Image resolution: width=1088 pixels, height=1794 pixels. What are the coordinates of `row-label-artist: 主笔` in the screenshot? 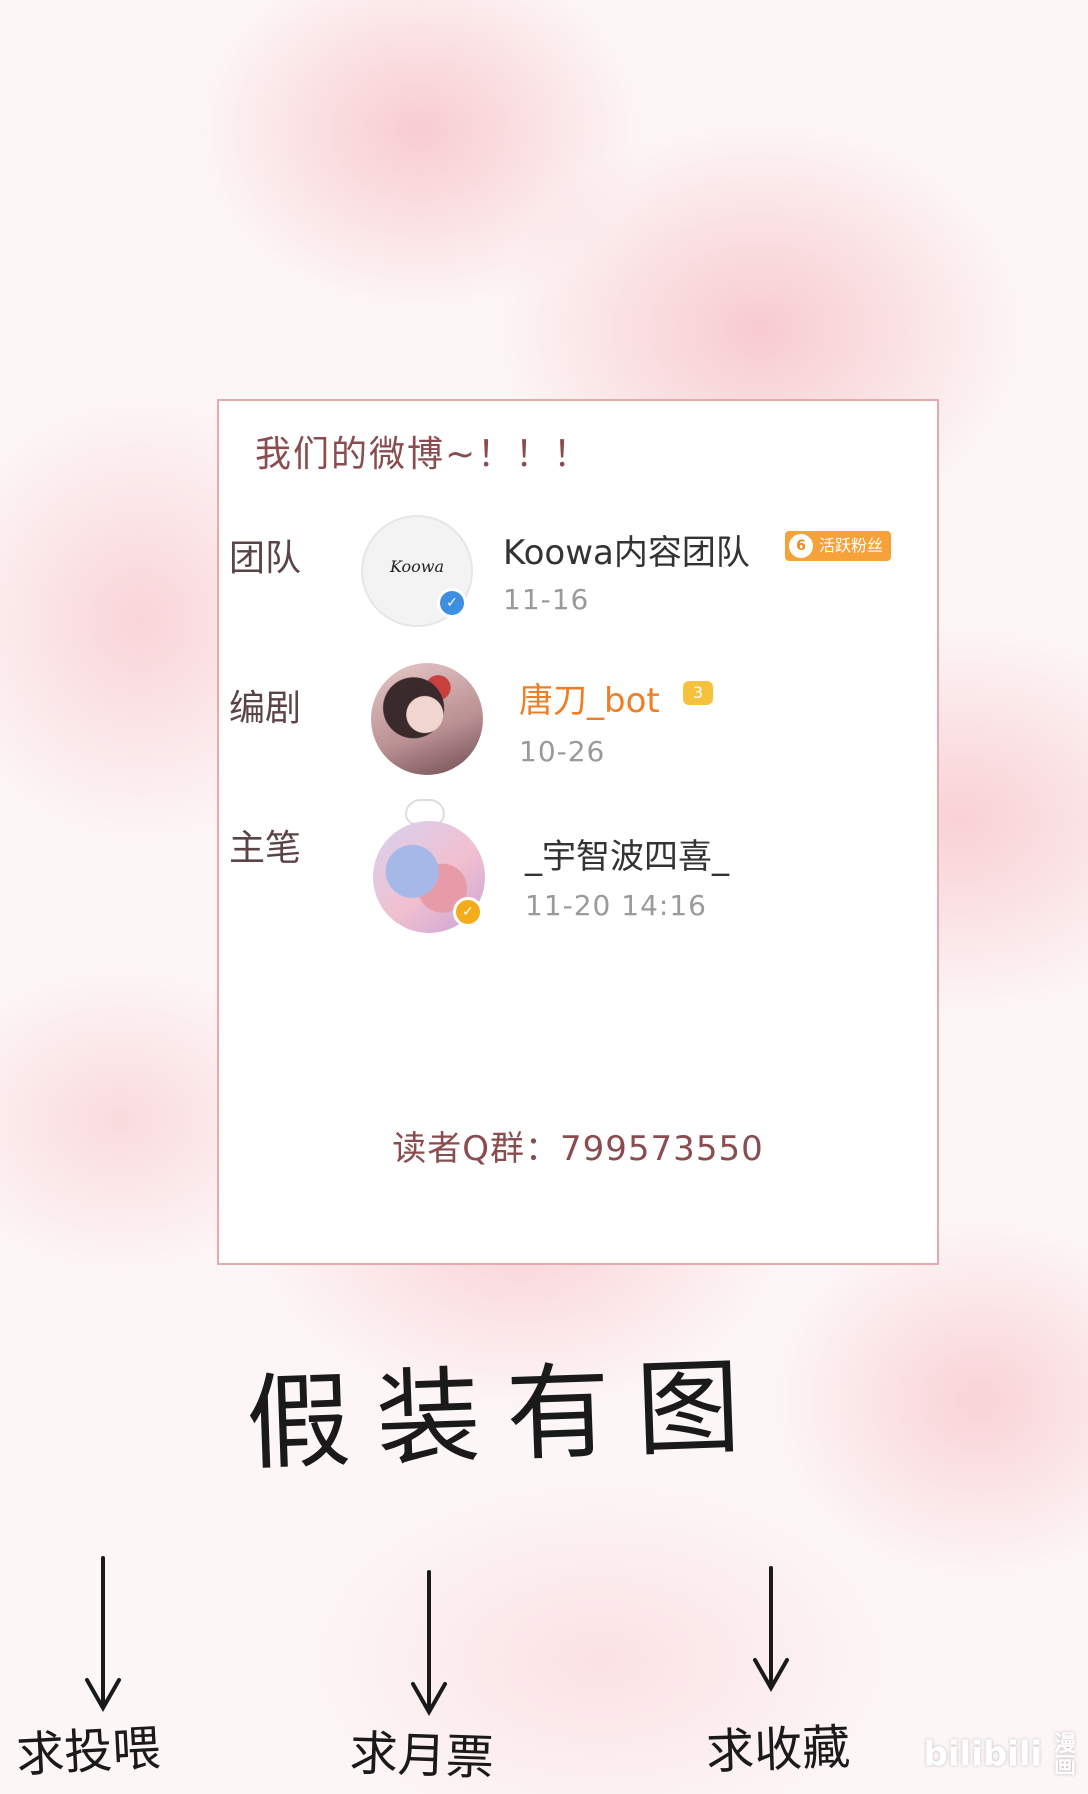 It's located at (265, 848).